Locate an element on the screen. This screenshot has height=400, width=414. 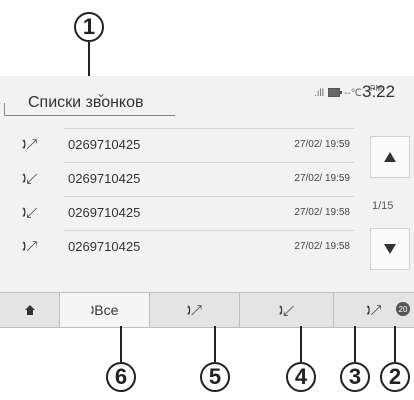
callout-5-leader is located at coordinates (215, 344).